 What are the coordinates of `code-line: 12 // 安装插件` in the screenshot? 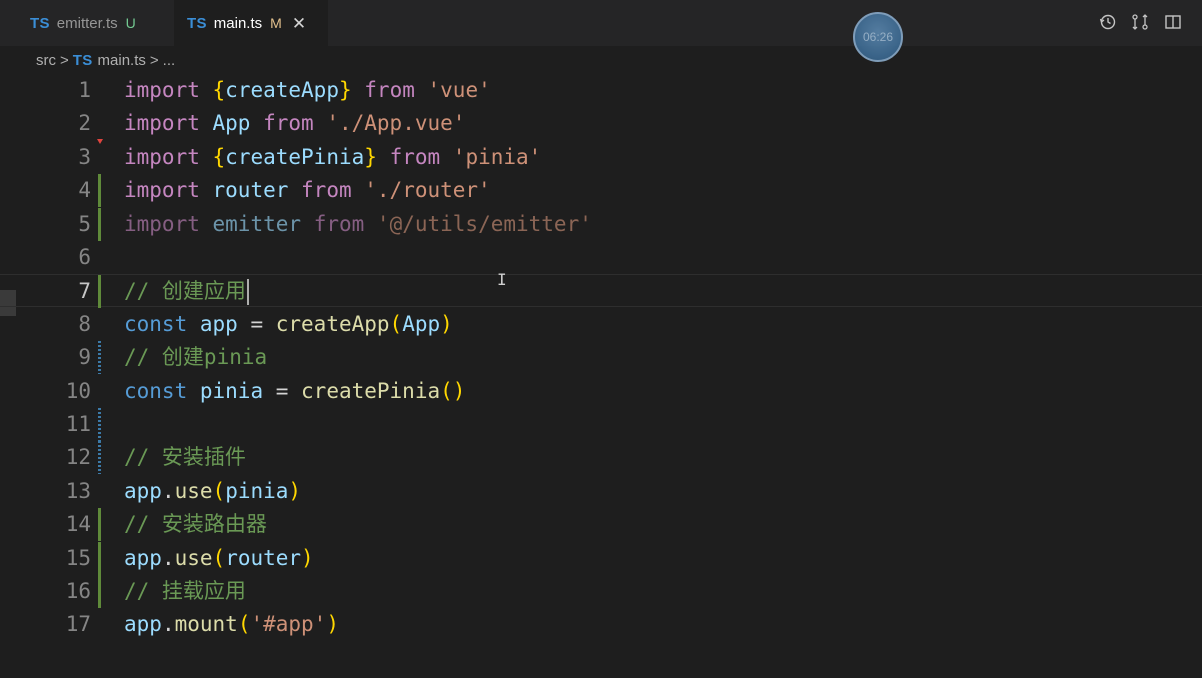 It's located at (601, 458).